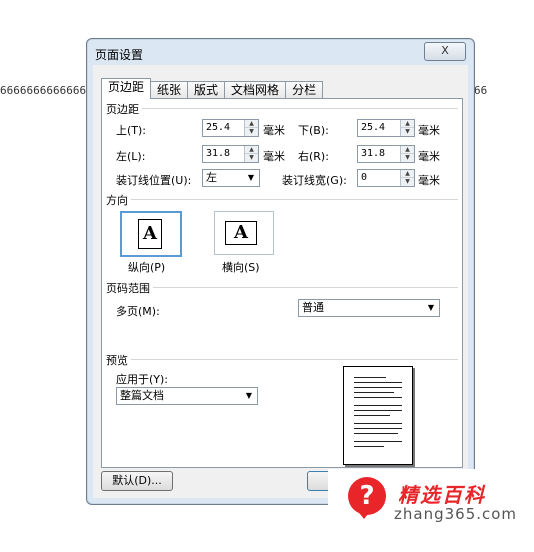 The image size is (534, 552). I want to click on multiple-pages-select: 普通 ▼, so click(369, 308).